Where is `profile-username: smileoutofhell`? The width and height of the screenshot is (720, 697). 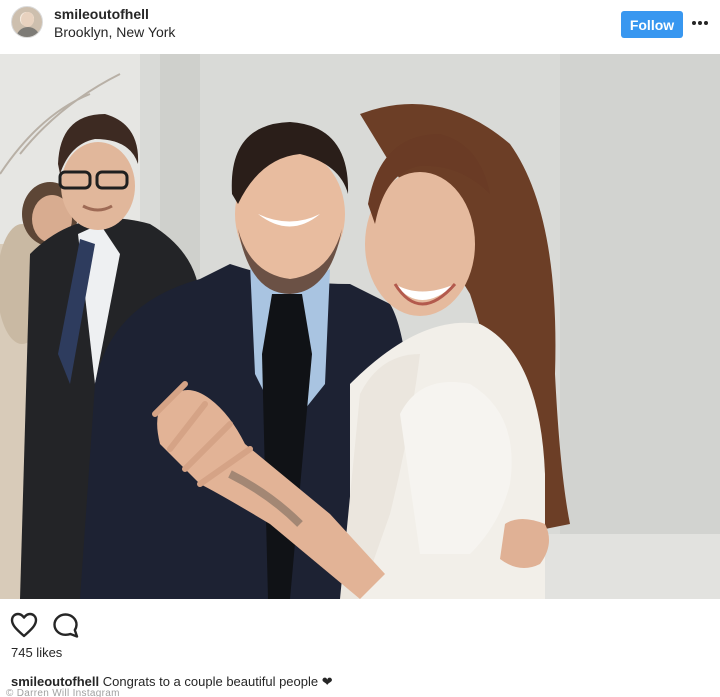 profile-username: smileoutofhell is located at coordinates (101, 14).